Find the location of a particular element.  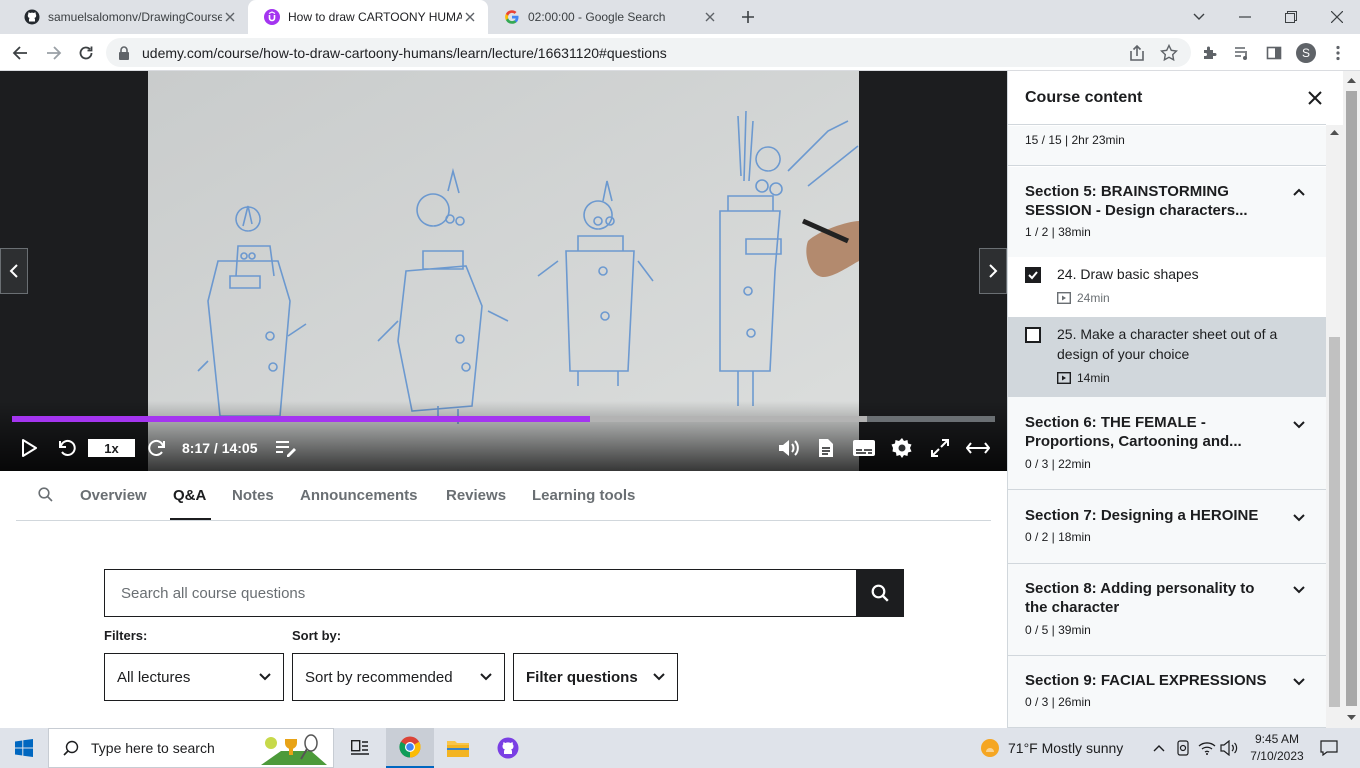

notifications-button is located at coordinates (1329, 748).